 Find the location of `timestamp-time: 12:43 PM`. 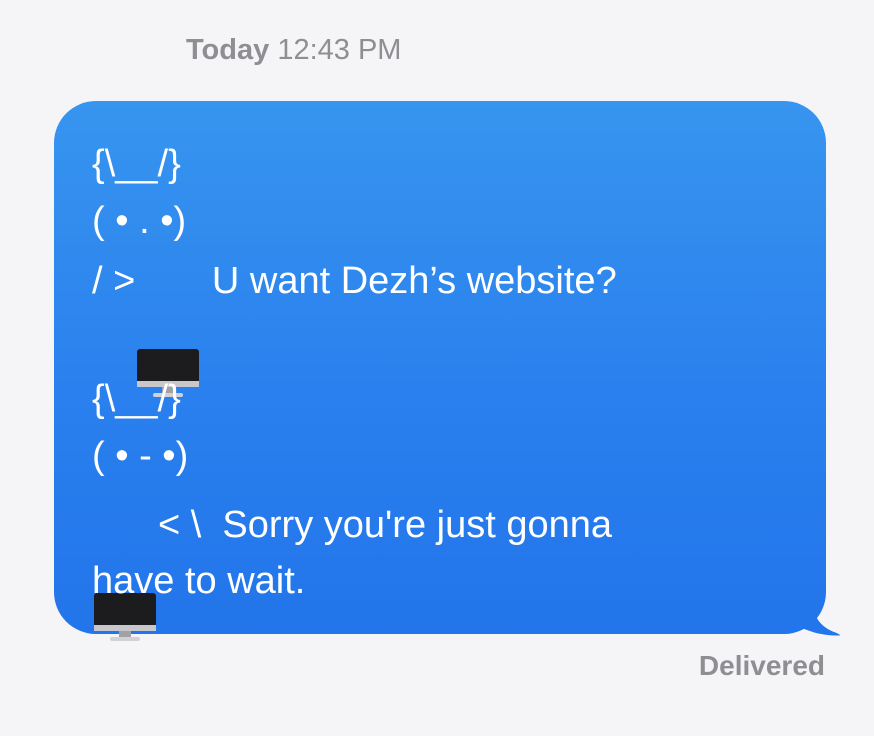

timestamp-time: 12:43 PM is located at coordinates (339, 50).